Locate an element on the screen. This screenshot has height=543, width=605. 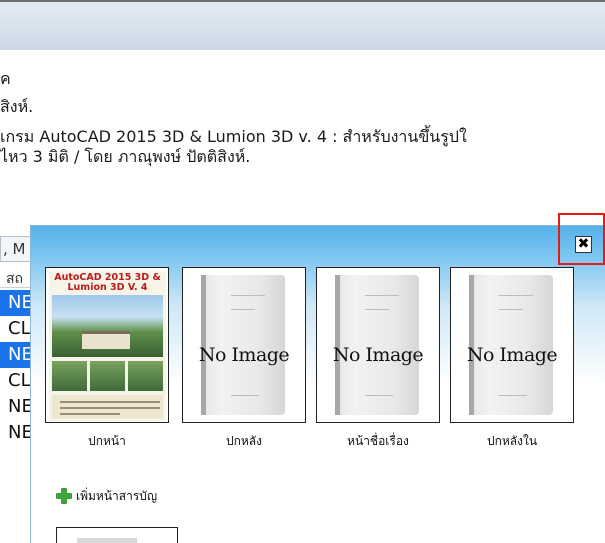
add-toc-label: เพิ่มหน้าสารบัญ is located at coordinates (117, 495).